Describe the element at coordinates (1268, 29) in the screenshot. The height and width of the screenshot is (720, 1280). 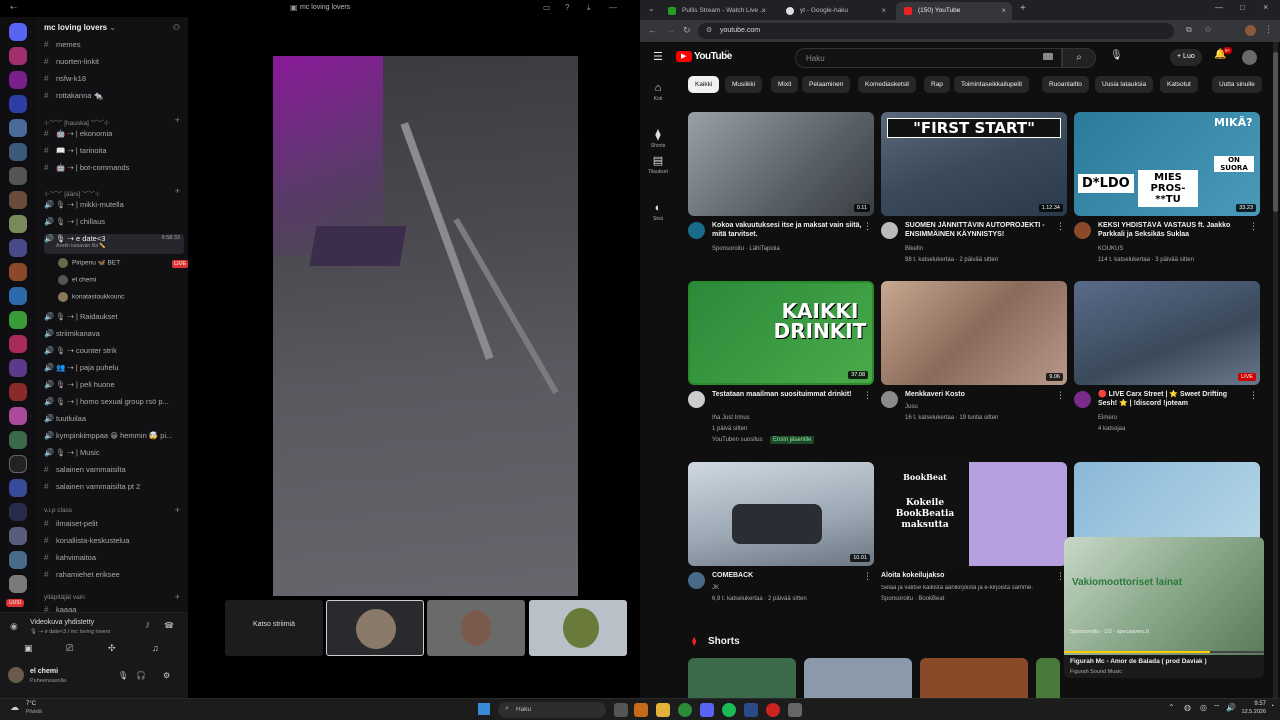
I see `menu-icon: ⋮` at that location.